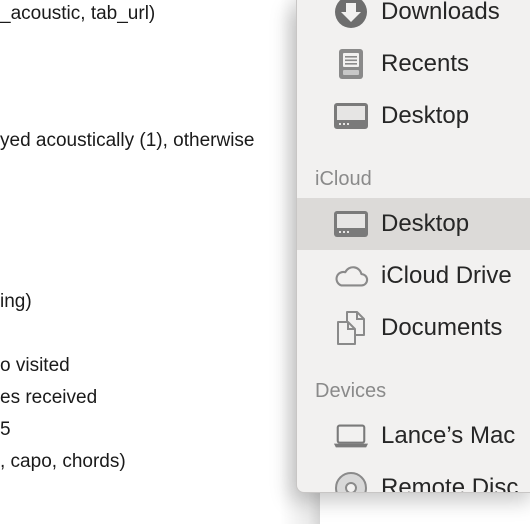  Describe the element at coordinates (63, 461) in the screenshot. I see `document-line: , capo, chords)` at that location.